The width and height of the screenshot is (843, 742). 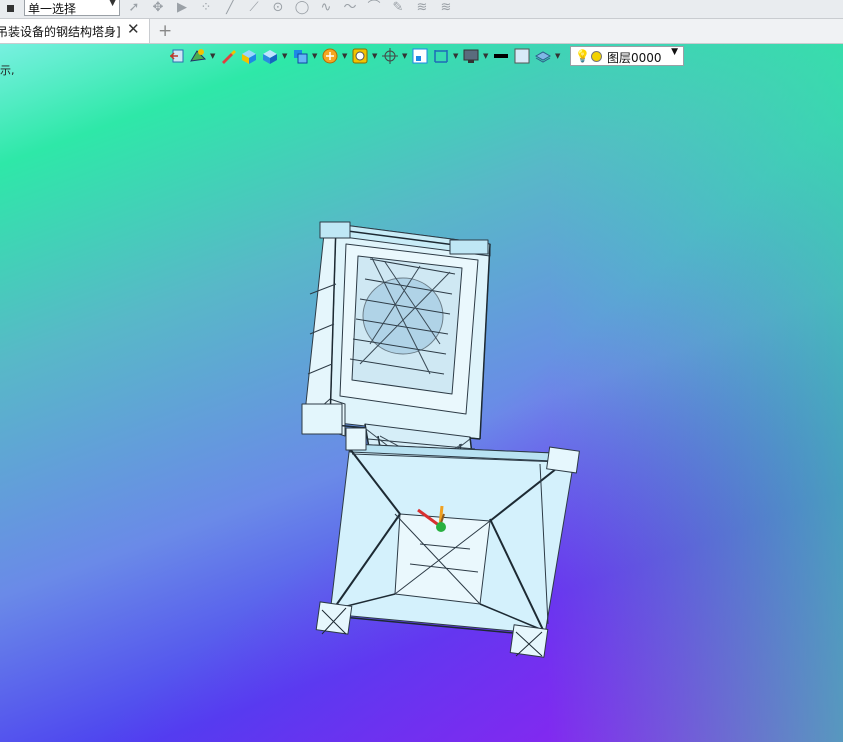 I want to click on play-icon: ▶, so click(x=182, y=8).